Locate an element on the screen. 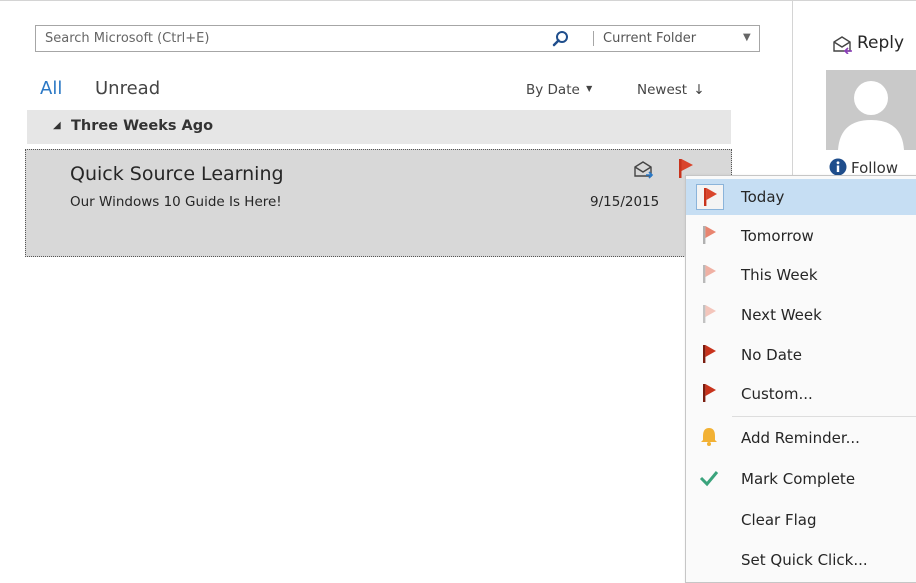  arrow-down-icon: ↓ is located at coordinates (699, 90).